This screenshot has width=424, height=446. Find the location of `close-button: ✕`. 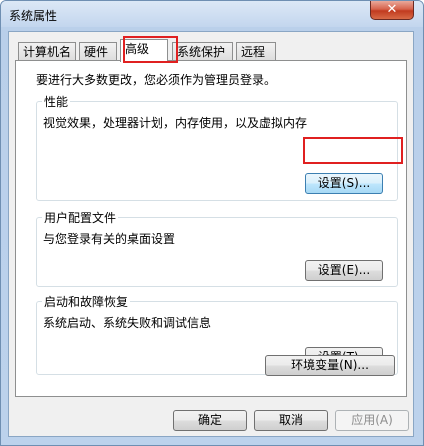

close-button: ✕ is located at coordinates (392, 10).